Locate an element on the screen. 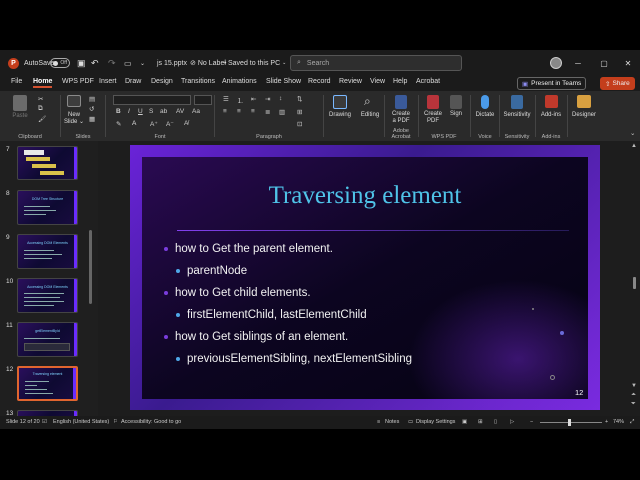 This screenshot has height=480, width=640. zoom-in-icon: + is located at coordinates (606, 422).